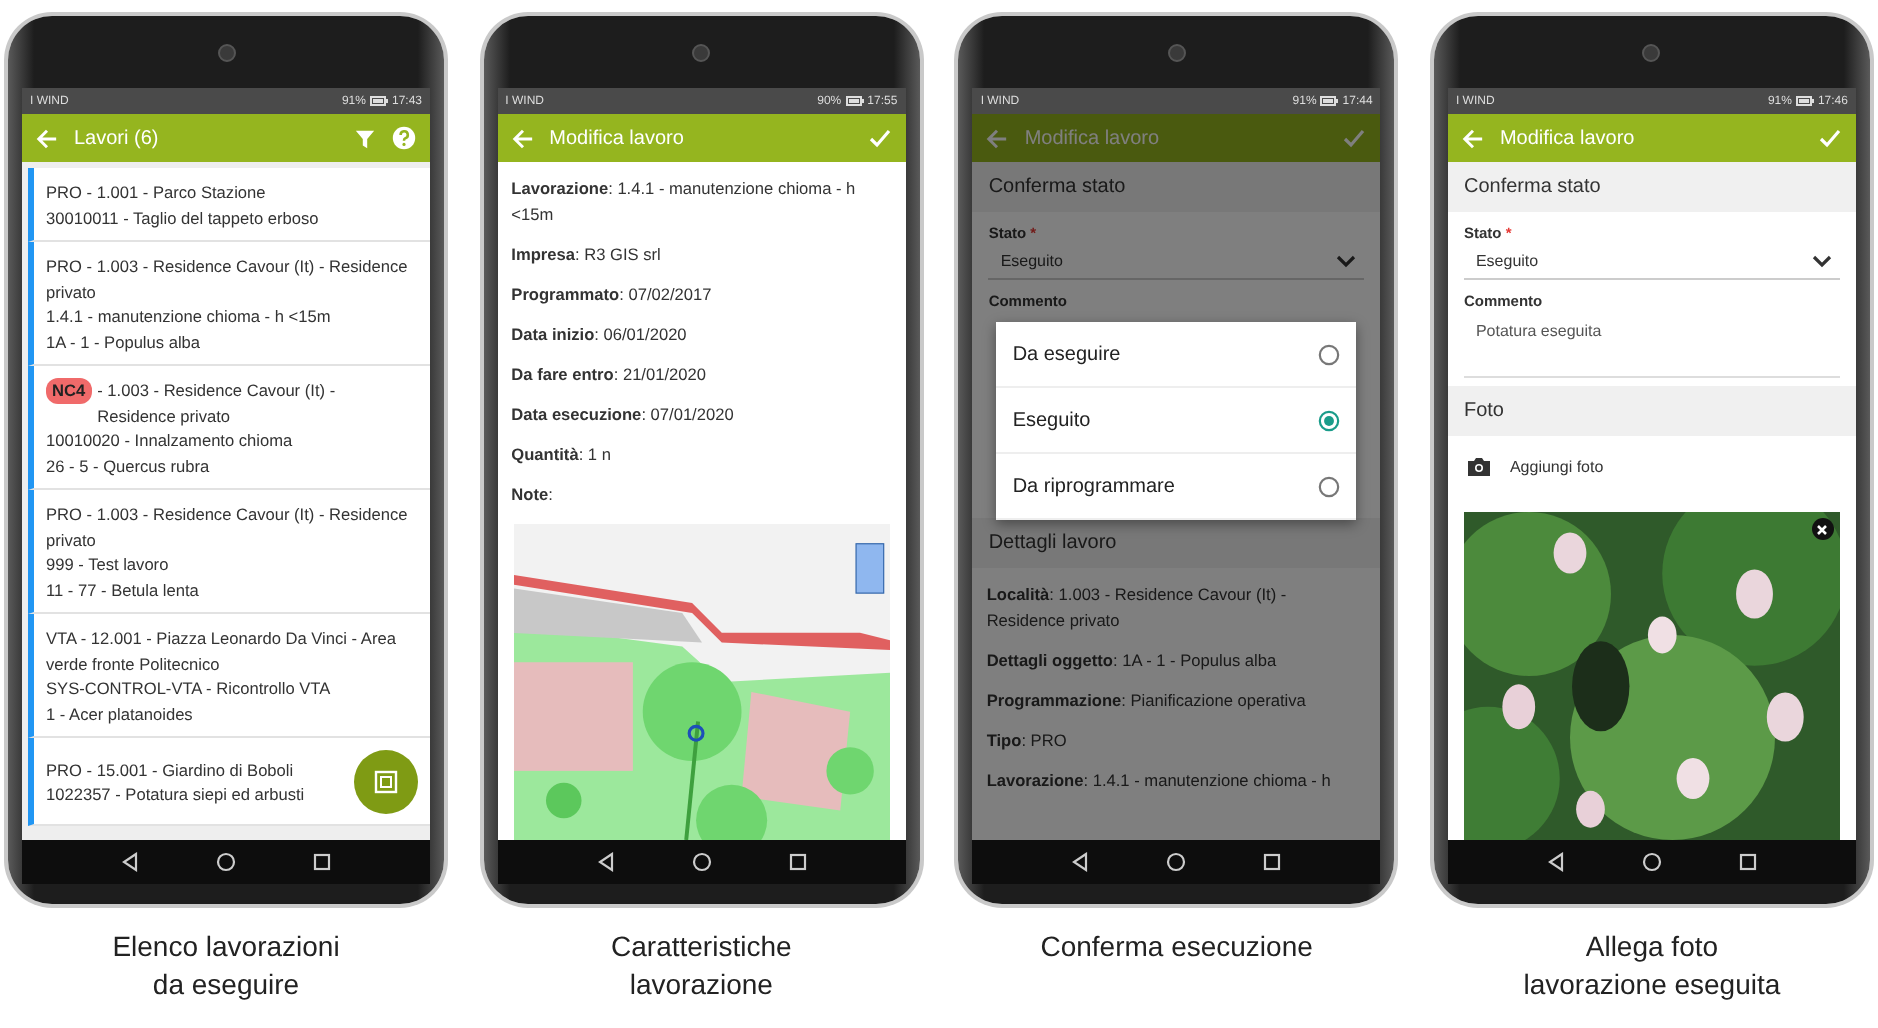 This screenshot has width=1878, height=1028. What do you see at coordinates (117, 138) in the screenshot?
I see `screen-title: Lavori (6)` at bounding box center [117, 138].